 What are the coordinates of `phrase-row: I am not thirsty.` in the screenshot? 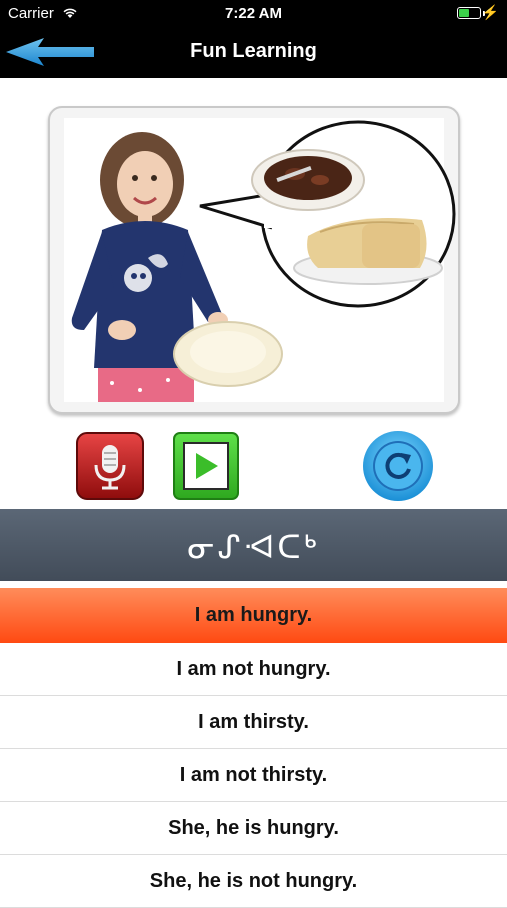 It's located at (253, 775).